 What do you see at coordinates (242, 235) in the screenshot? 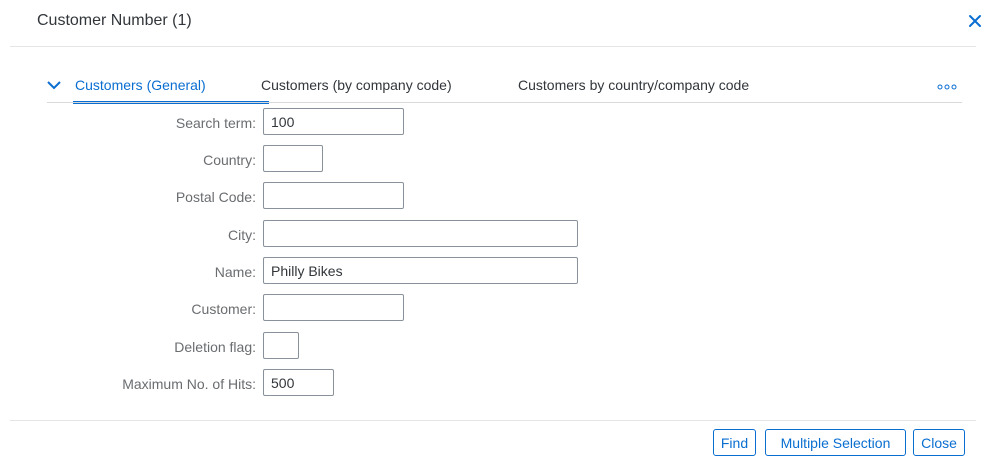
I see `city-label: City:` at bounding box center [242, 235].